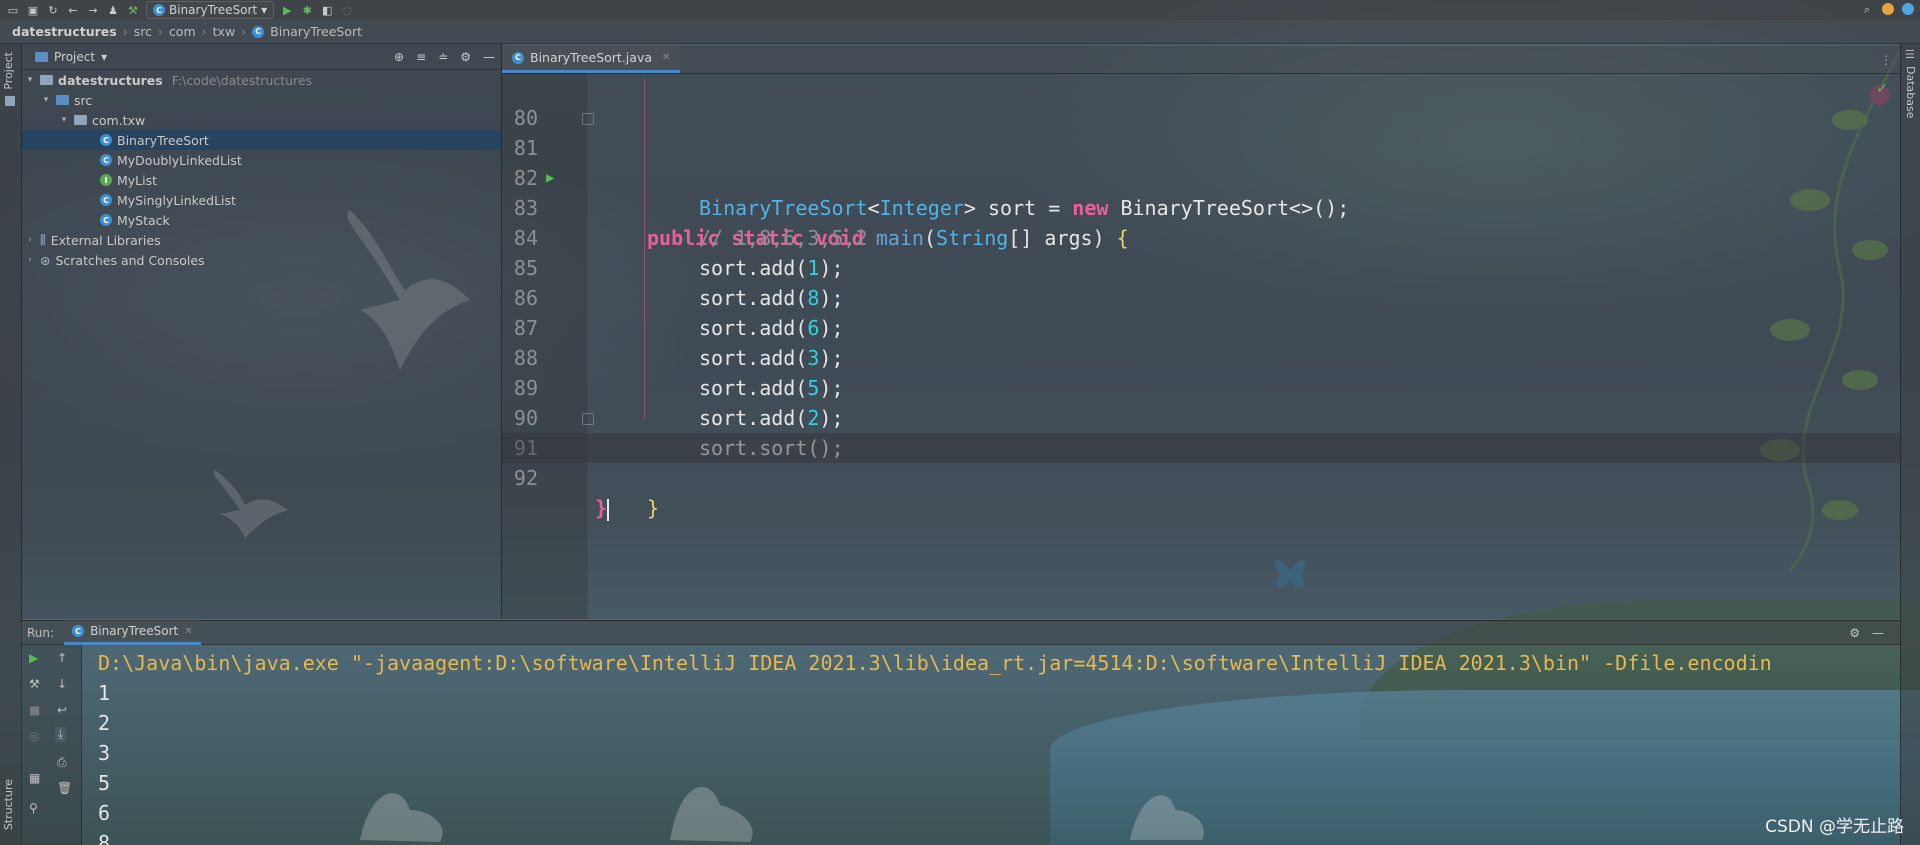 This screenshot has height=845, width=1920. I want to click on trash-icon: 🗑, so click(64, 788).